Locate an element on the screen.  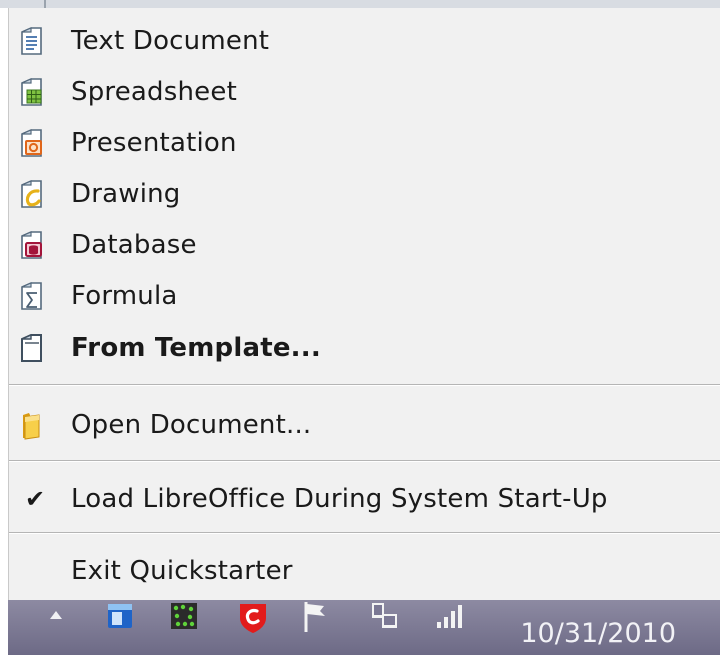
green-dots-icon is located at coordinates (184, 627).